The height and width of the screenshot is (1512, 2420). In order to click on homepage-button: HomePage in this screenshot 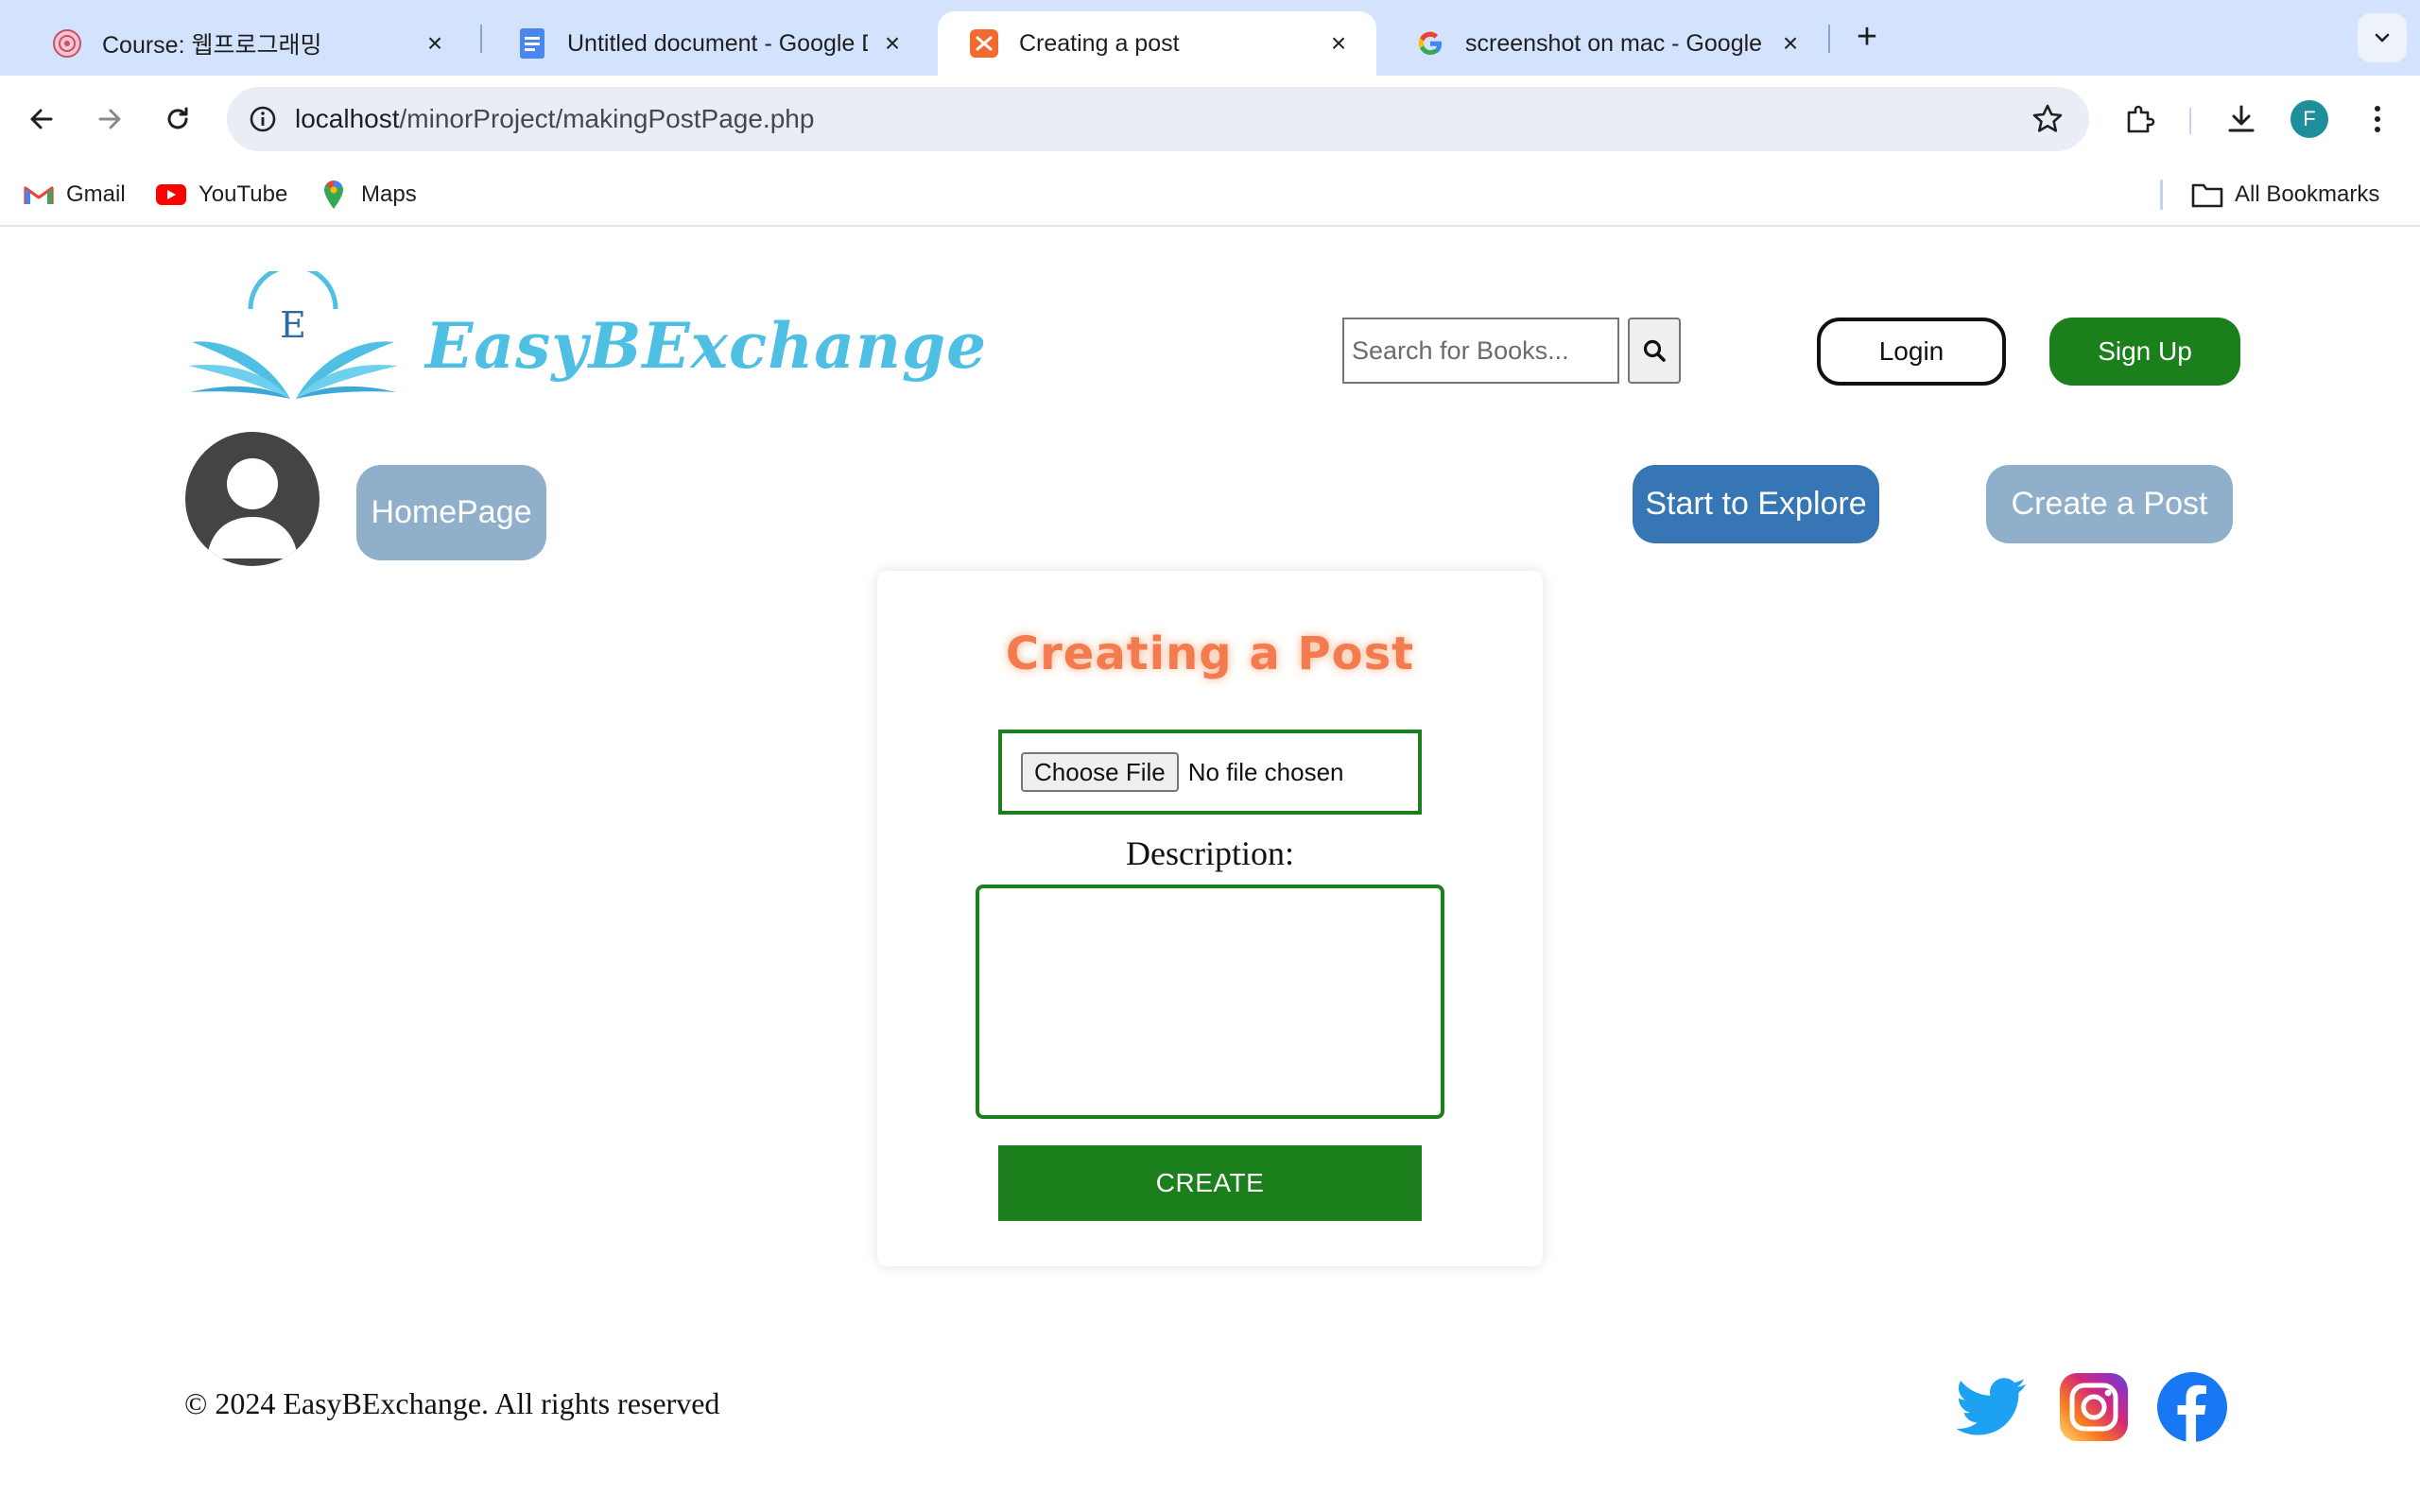, I will do `click(451, 512)`.